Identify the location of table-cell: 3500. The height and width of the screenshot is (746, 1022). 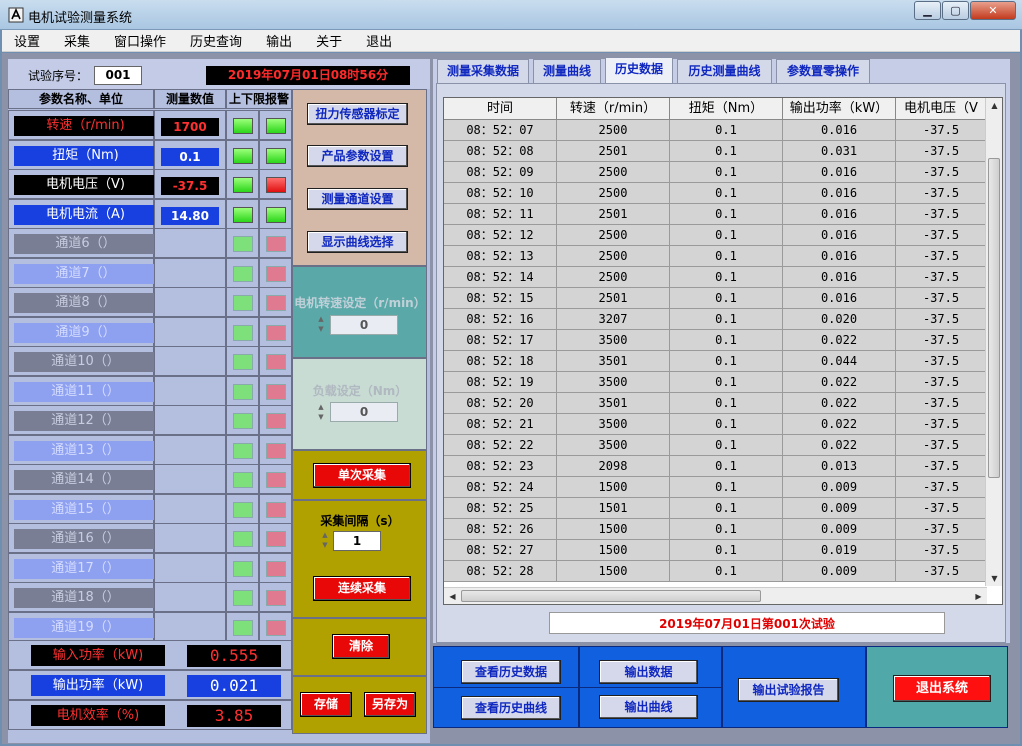
(613, 340).